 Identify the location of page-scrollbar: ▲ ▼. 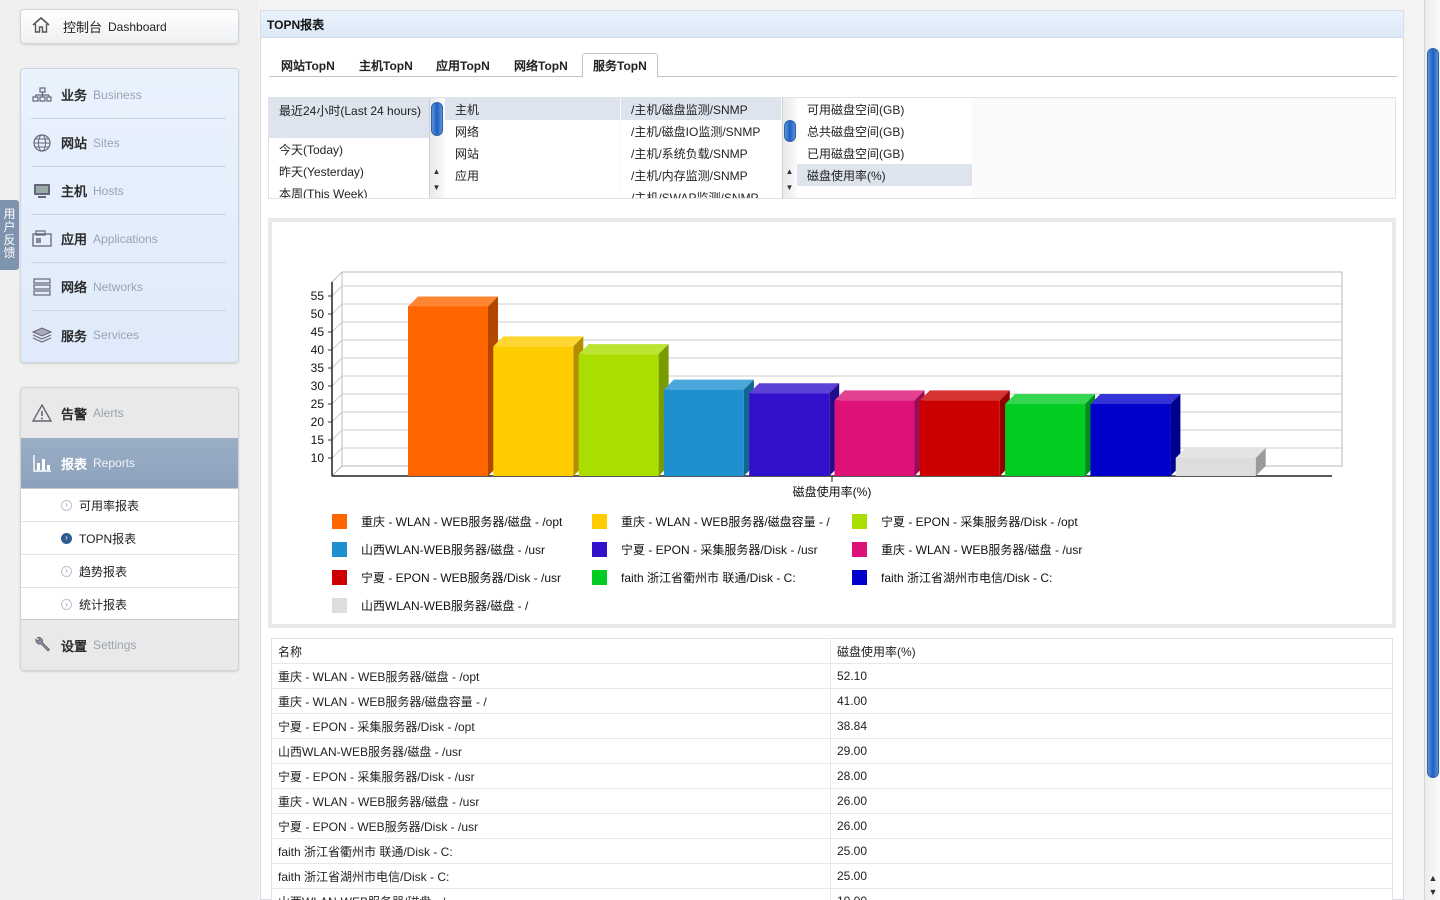
(1432, 450).